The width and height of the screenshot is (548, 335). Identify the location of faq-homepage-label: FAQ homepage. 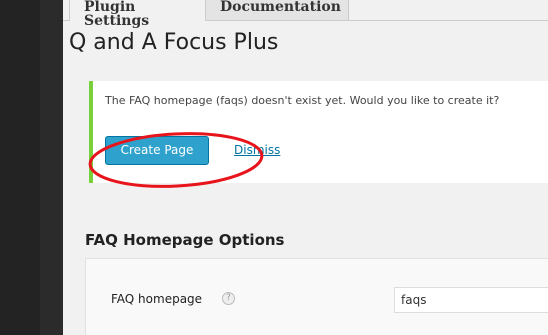
(157, 299).